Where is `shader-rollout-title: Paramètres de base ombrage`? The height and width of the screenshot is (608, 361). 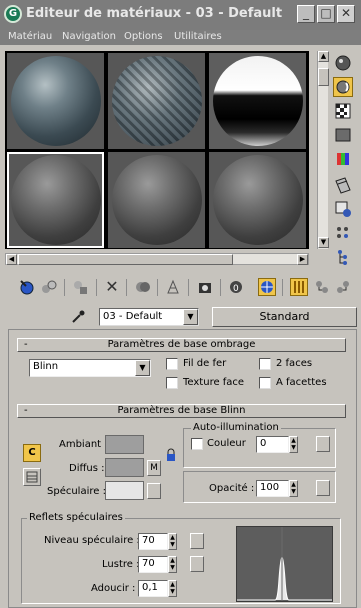
shader-rollout-title: Paramètres de base ombrage is located at coordinates (181, 344).